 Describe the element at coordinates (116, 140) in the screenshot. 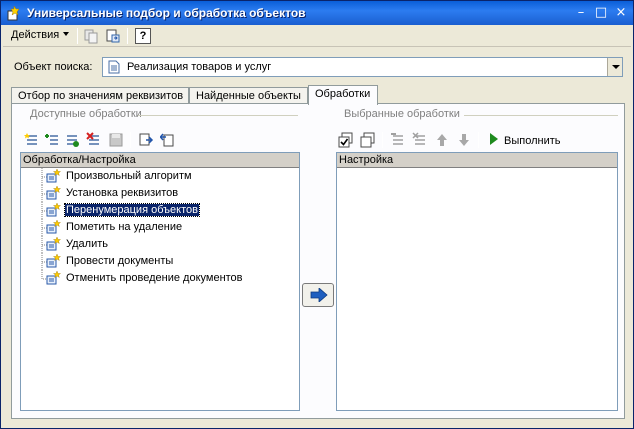

I see `save-icon` at that location.